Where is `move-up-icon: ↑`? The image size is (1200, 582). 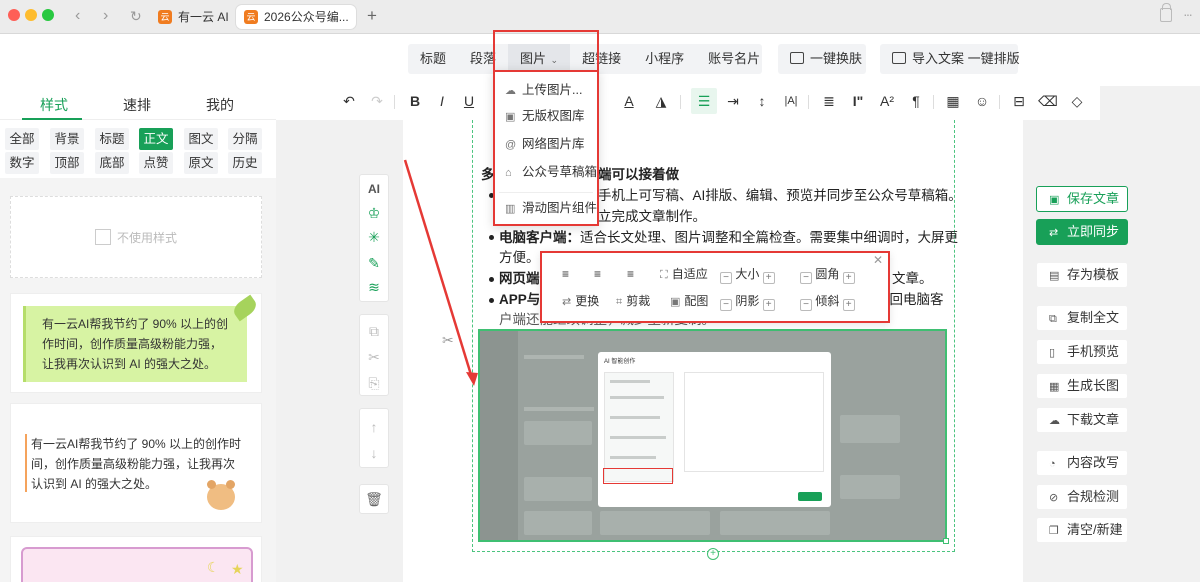
move-up-icon: ↑ is located at coordinates (374, 427).